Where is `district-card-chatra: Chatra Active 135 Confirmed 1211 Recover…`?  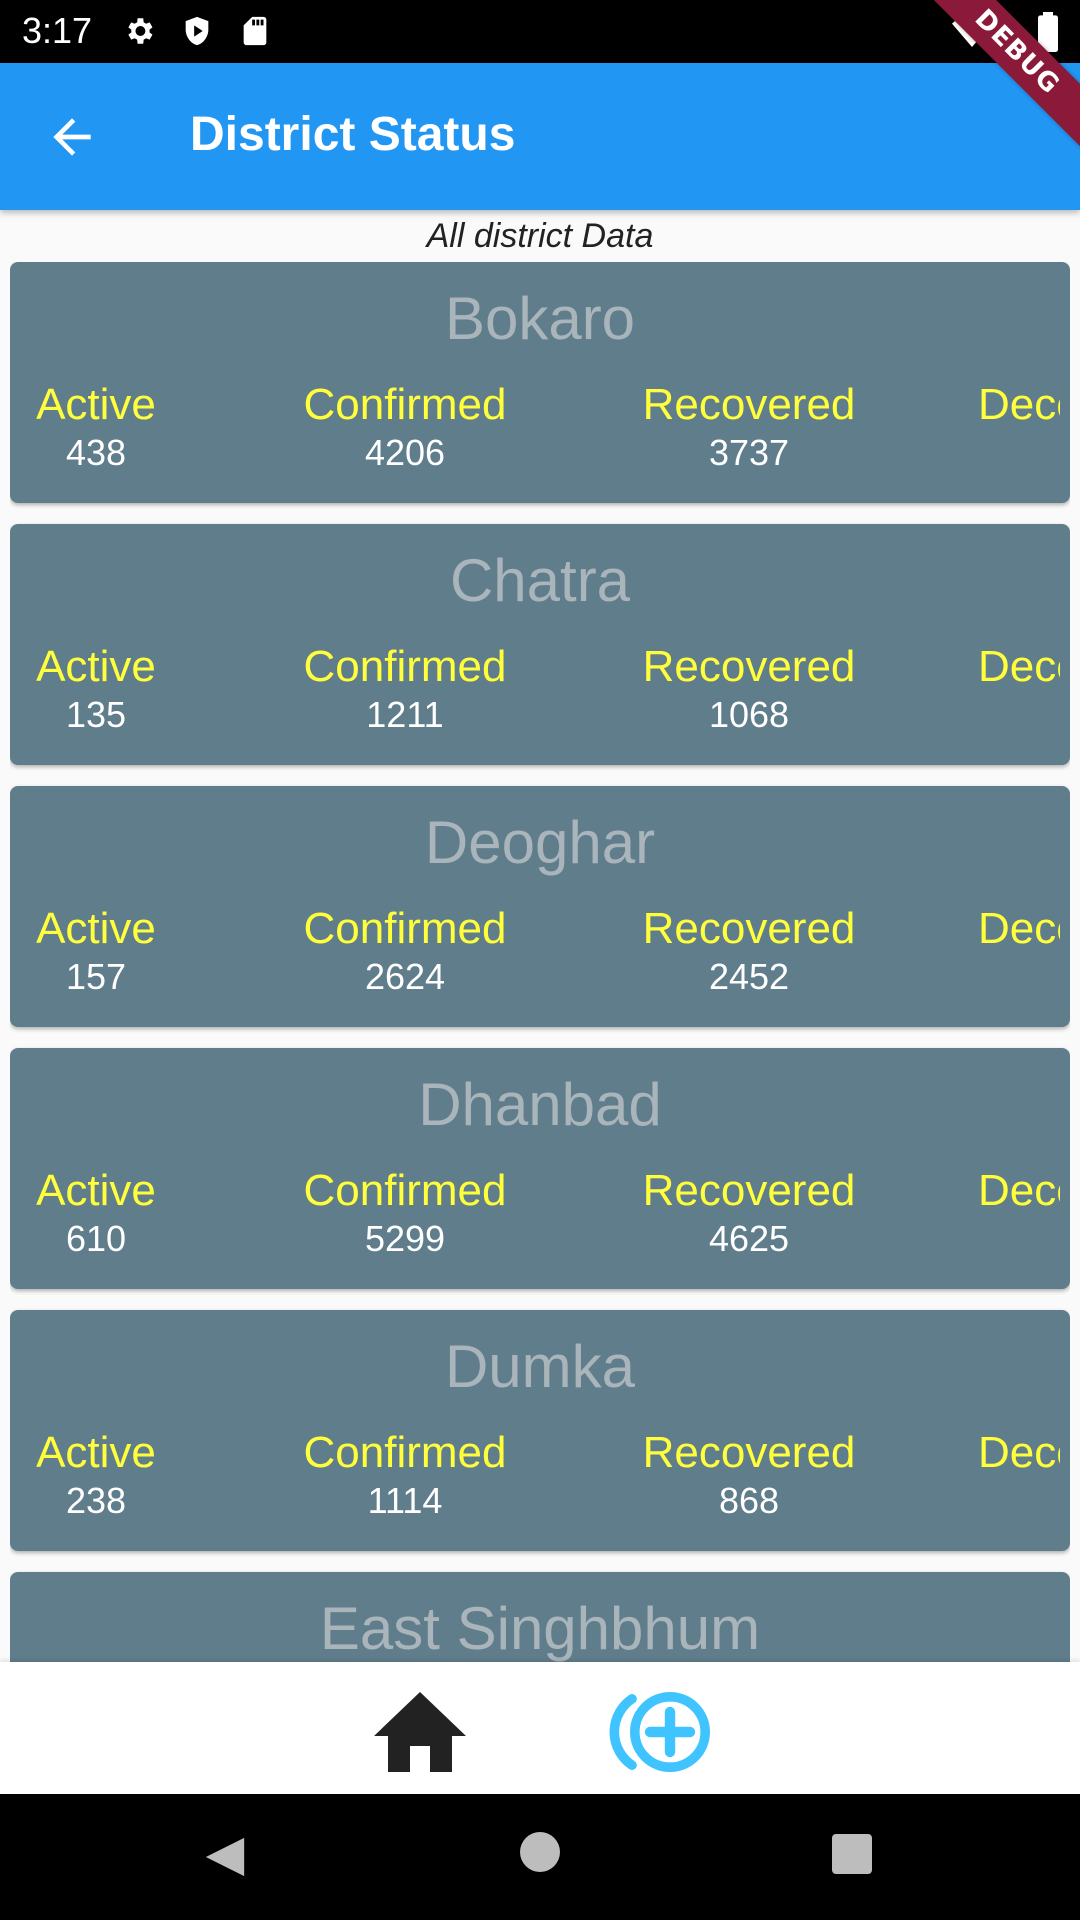 district-card-chatra: Chatra Active 135 Confirmed 1211 Recover… is located at coordinates (540, 644).